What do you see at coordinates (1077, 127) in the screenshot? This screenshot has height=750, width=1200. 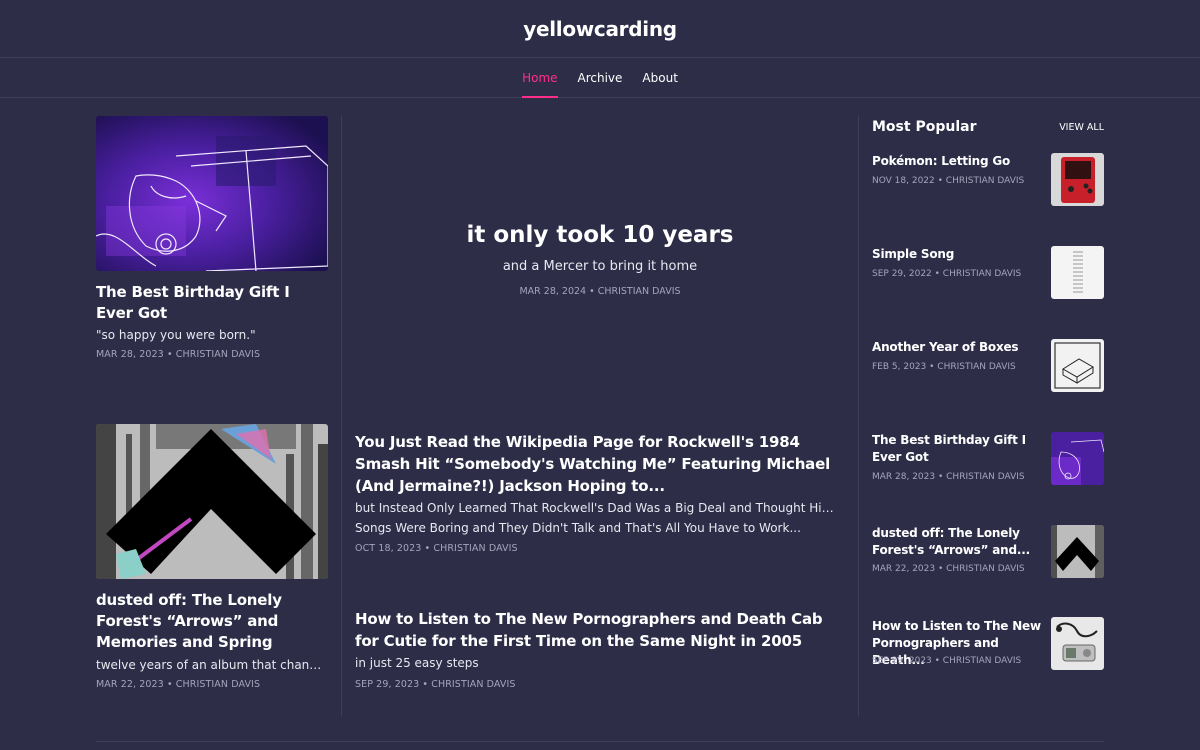 I see `view-all-link: VIEW ALL` at bounding box center [1077, 127].